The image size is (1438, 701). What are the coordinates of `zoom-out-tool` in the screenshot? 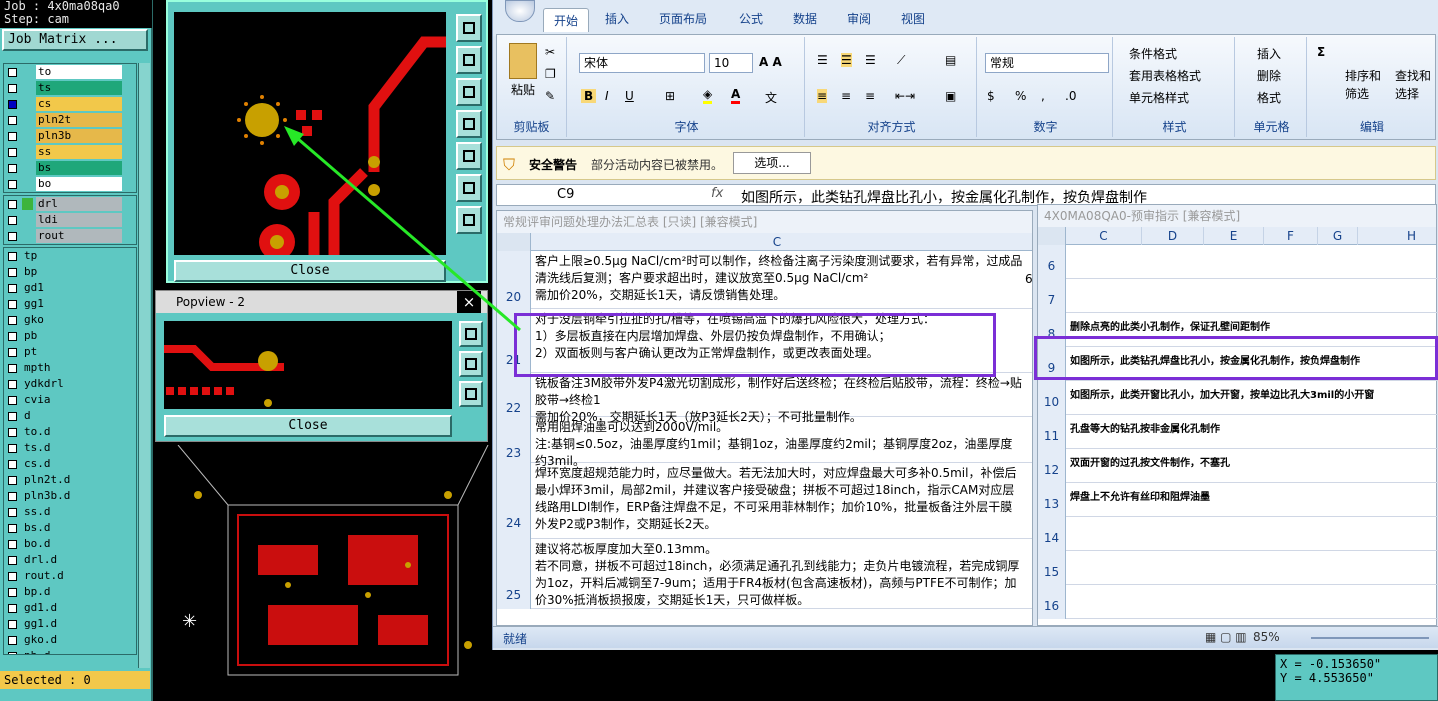 It's located at (469, 220).